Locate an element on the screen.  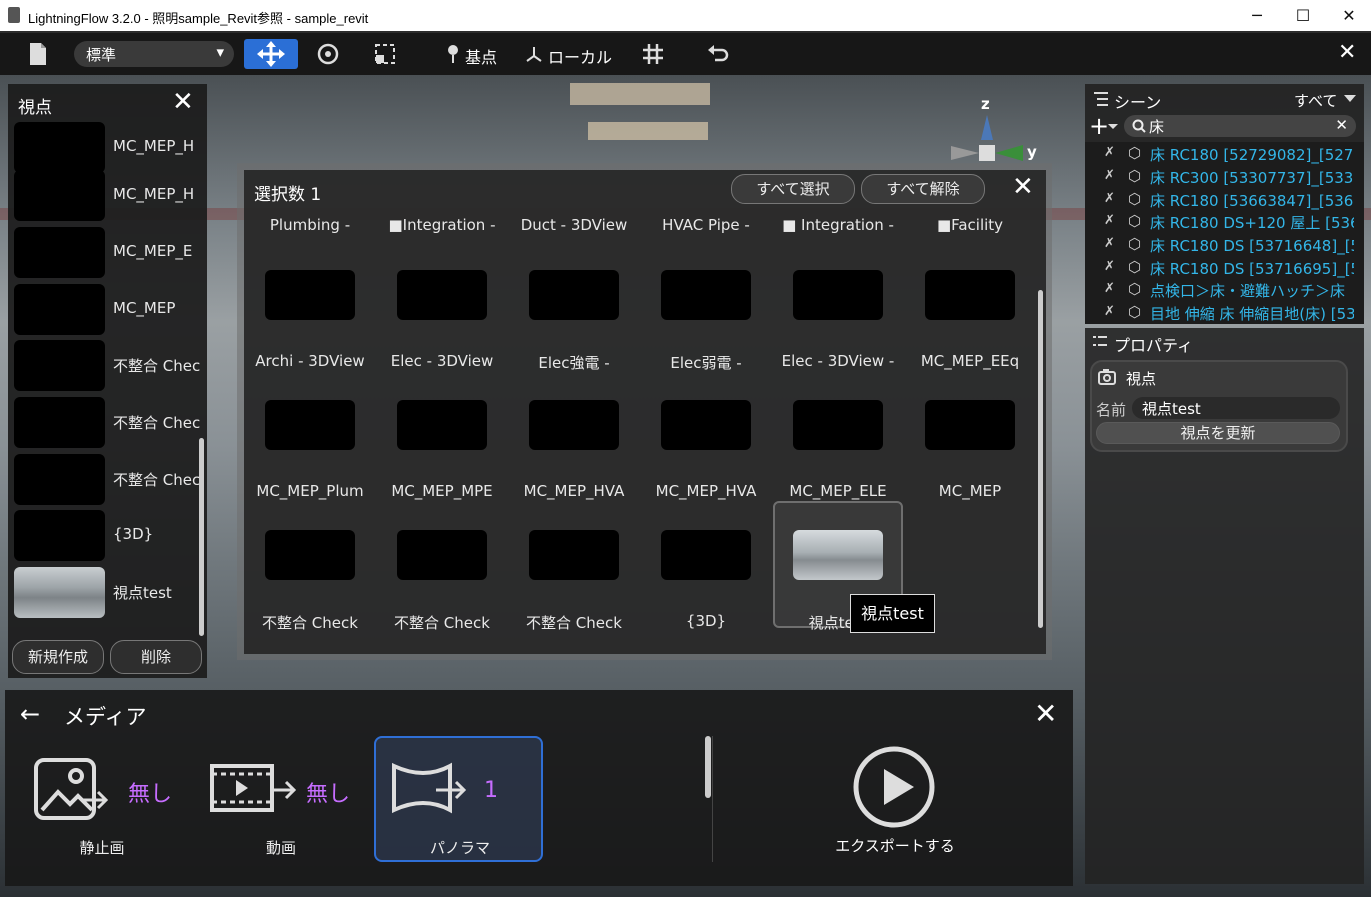
export-button: エクスポートする is located at coordinates (895, 802).